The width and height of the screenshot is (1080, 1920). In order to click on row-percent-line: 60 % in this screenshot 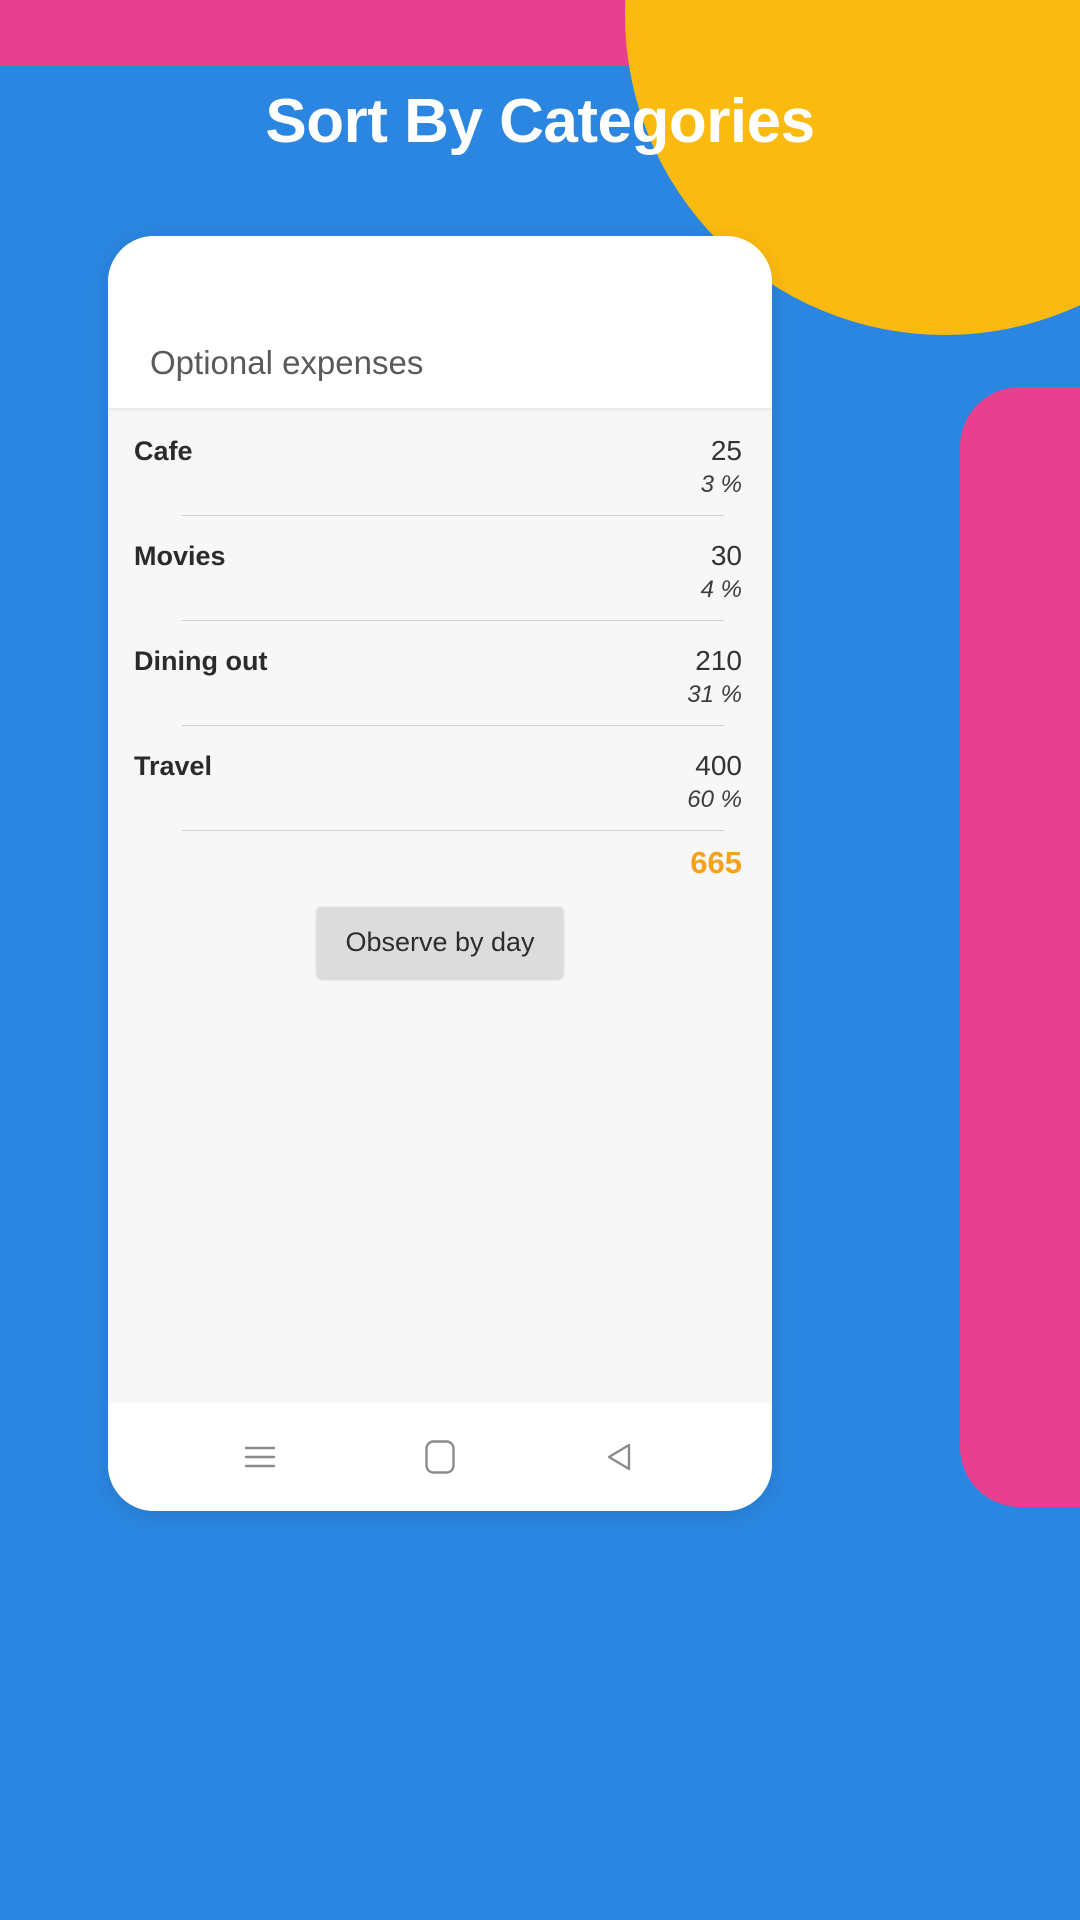, I will do `click(438, 800)`.